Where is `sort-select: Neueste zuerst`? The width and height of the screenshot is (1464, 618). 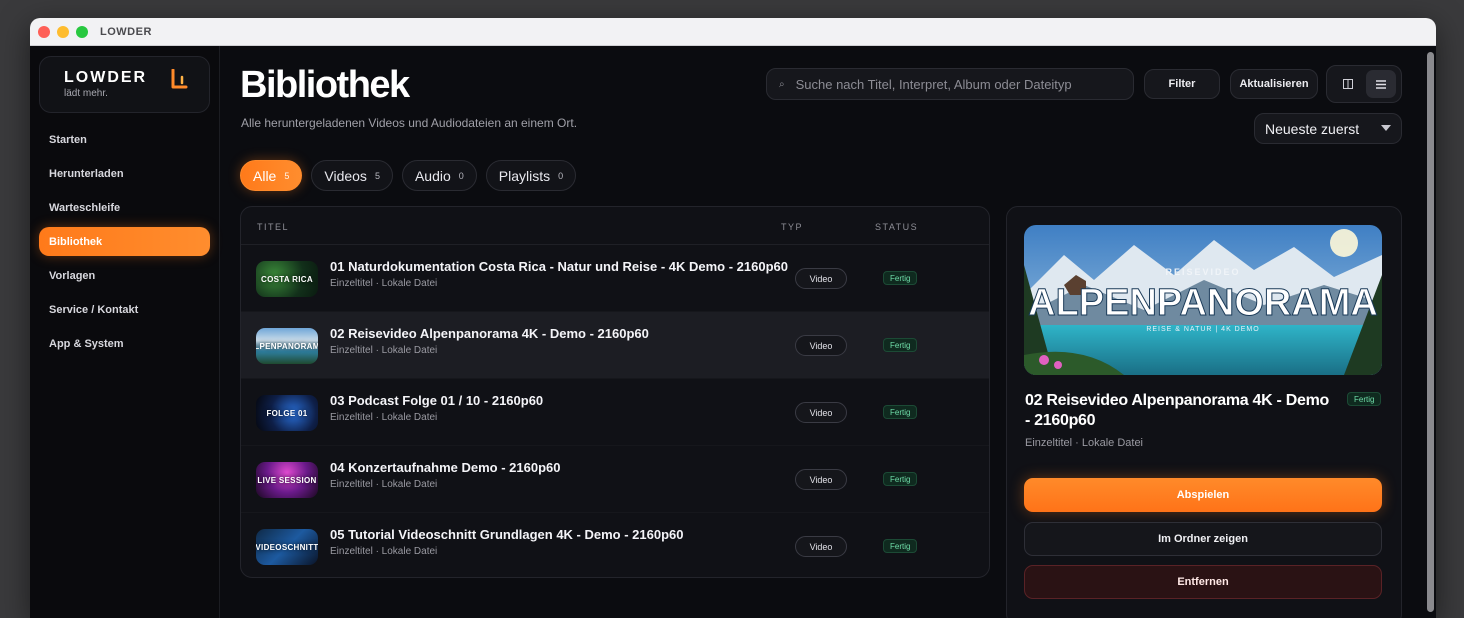
sort-select: Neueste zuerst is located at coordinates (1328, 128).